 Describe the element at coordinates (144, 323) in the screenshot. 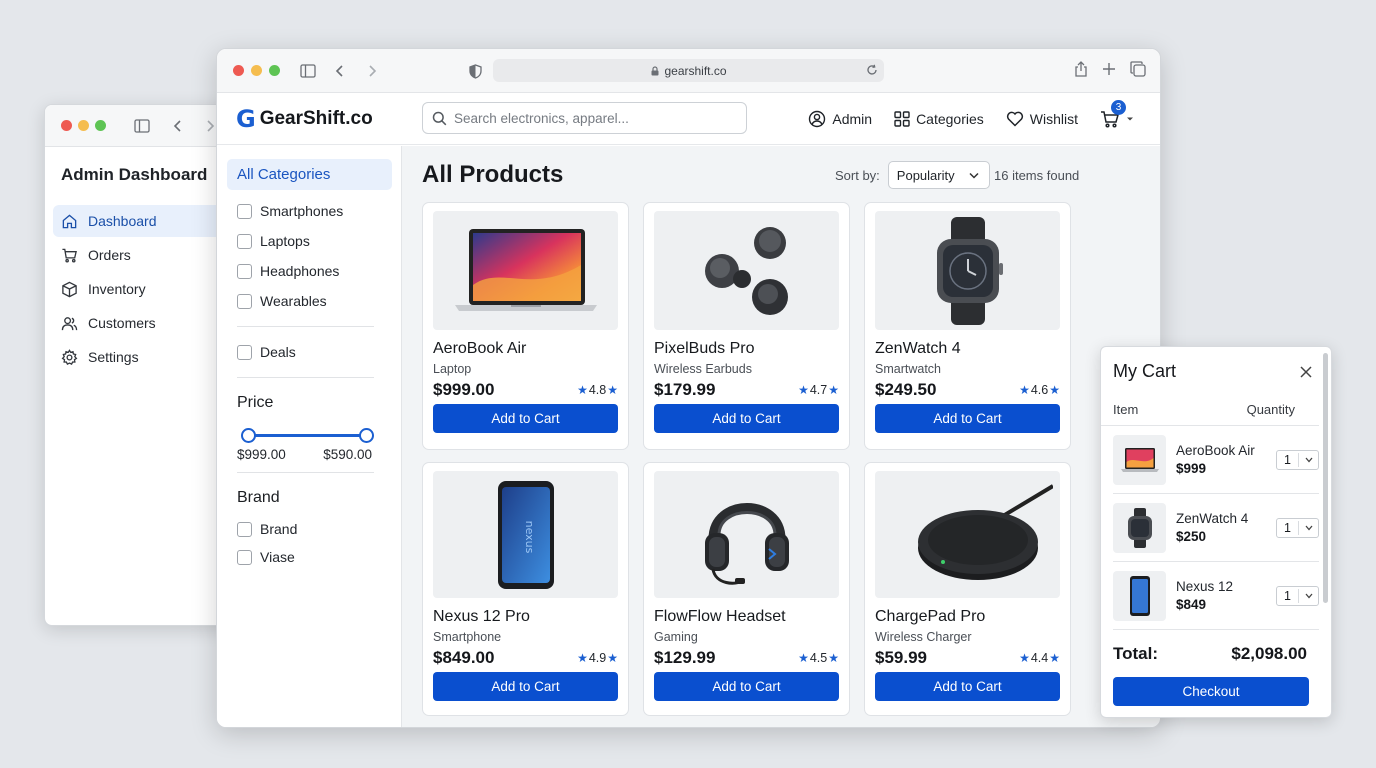

I see `admin-nav-customers: Customers` at that location.